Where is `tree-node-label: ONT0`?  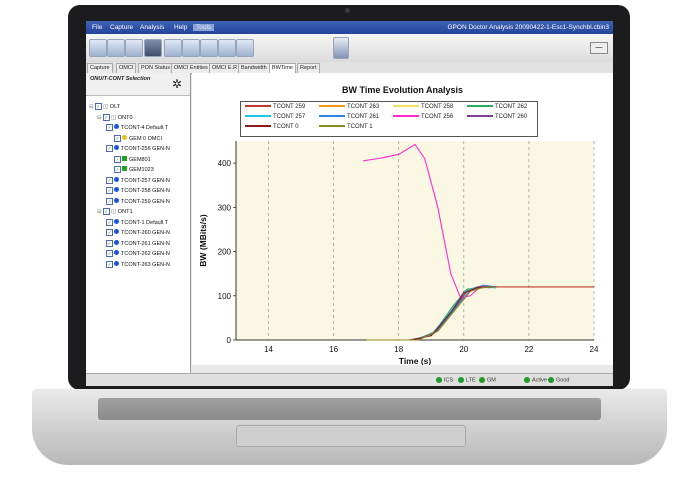 tree-node-label: ONT0 is located at coordinates (125, 117).